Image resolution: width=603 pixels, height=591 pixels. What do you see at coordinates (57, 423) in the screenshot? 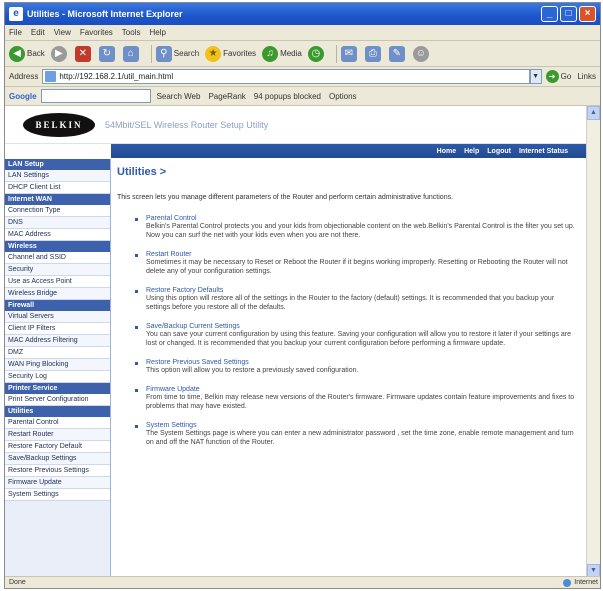
I see `sidebar-item: Parental Control` at bounding box center [57, 423].